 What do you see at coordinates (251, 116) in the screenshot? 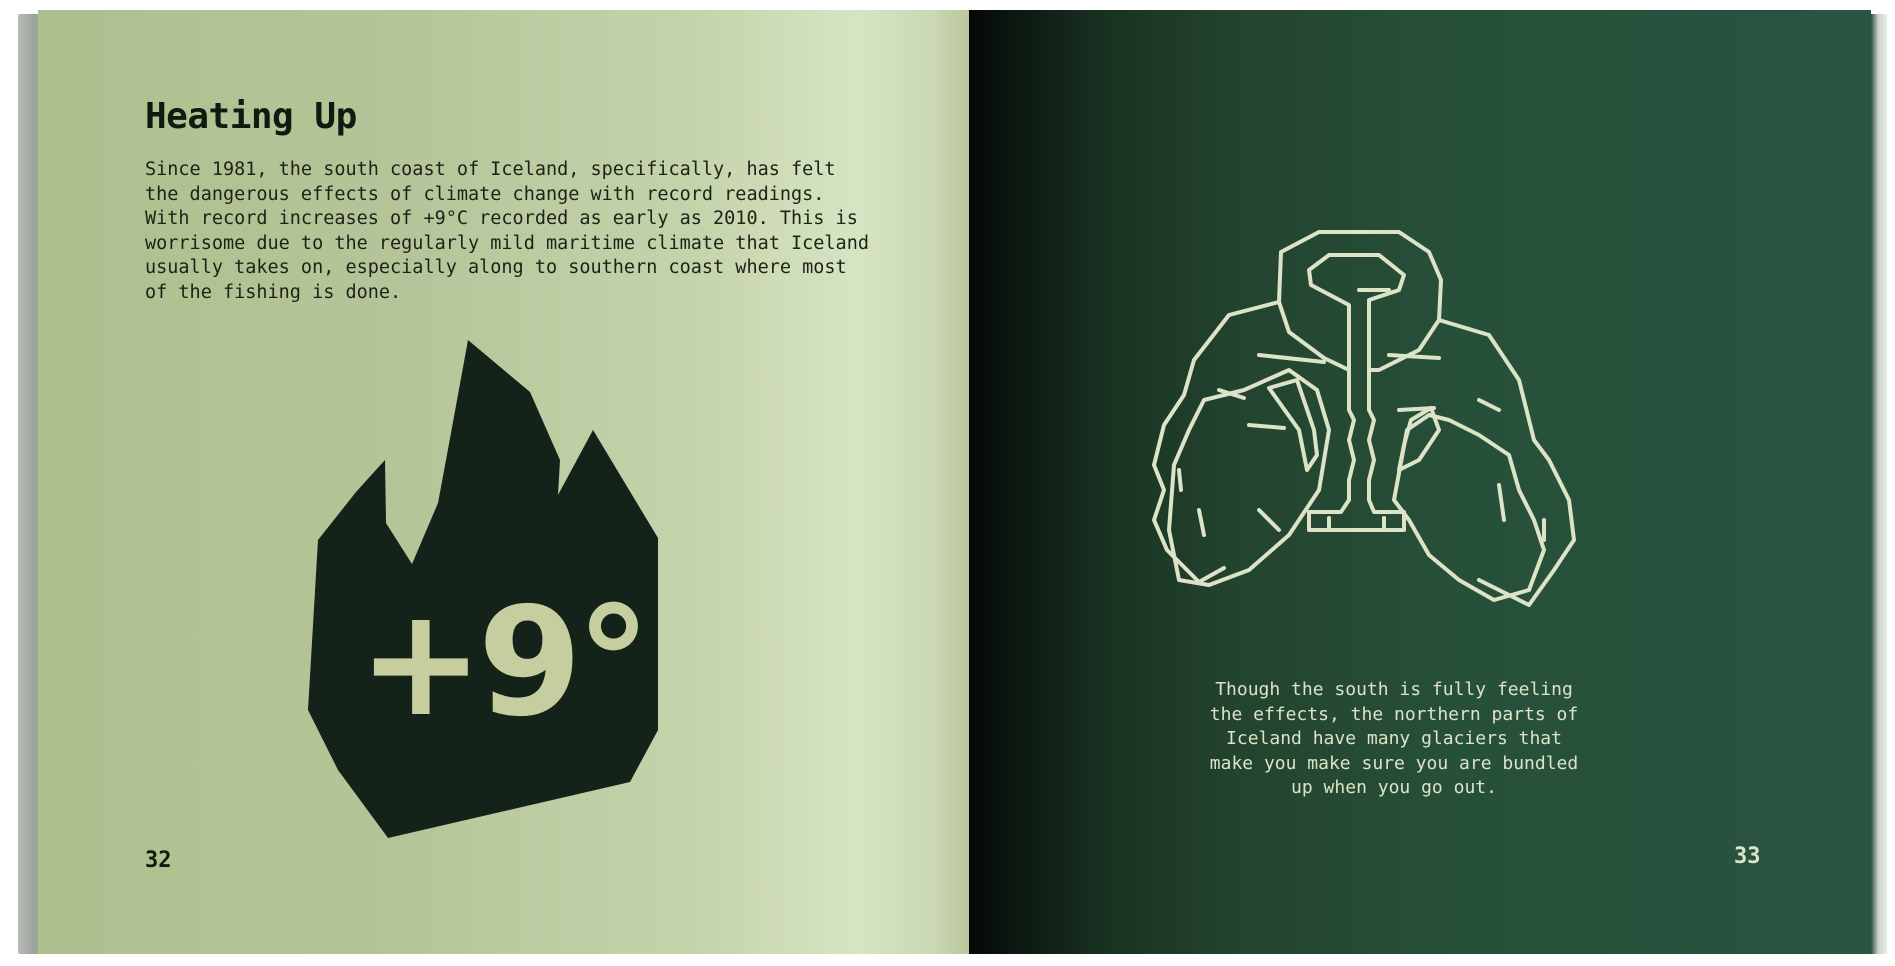
I see `page-heading: Heating Up` at bounding box center [251, 116].